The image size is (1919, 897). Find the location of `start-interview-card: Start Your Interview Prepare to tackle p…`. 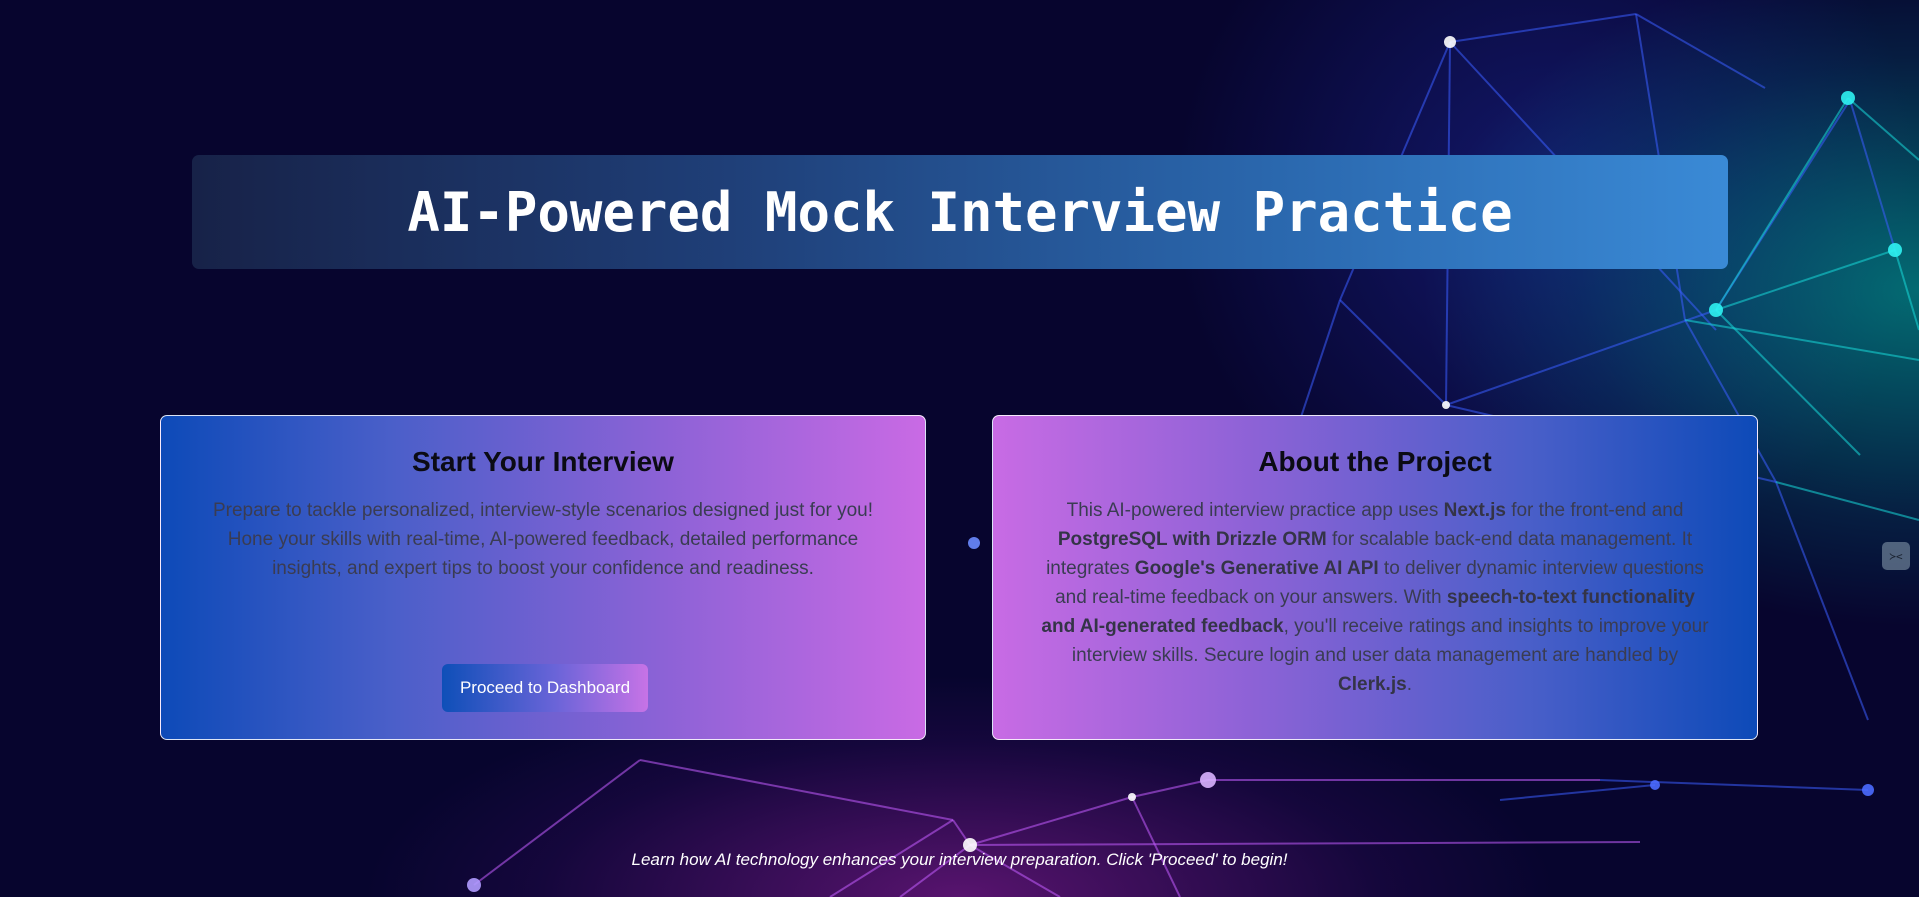

start-interview-card: Start Your Interview Prepare to tackle p… is located at coordinates (543, 577).